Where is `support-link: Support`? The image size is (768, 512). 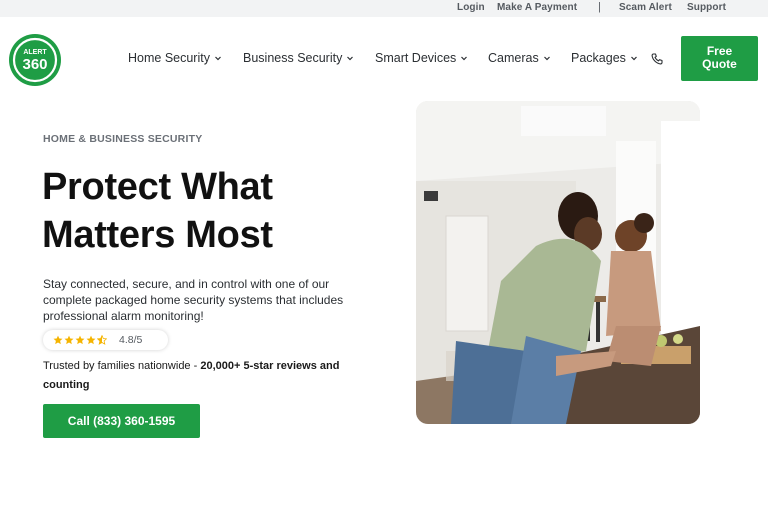
support-link: Support is located at coordinates (706, 7).